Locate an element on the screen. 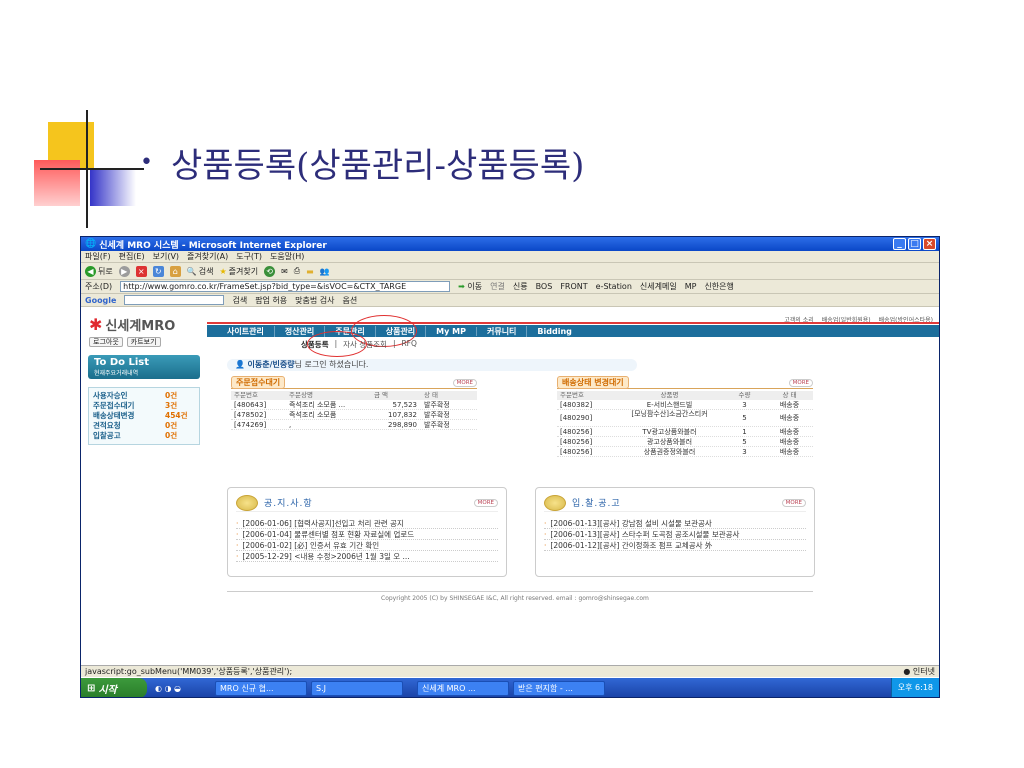  stat-value: 0건 is located at coordinates (171, 425).